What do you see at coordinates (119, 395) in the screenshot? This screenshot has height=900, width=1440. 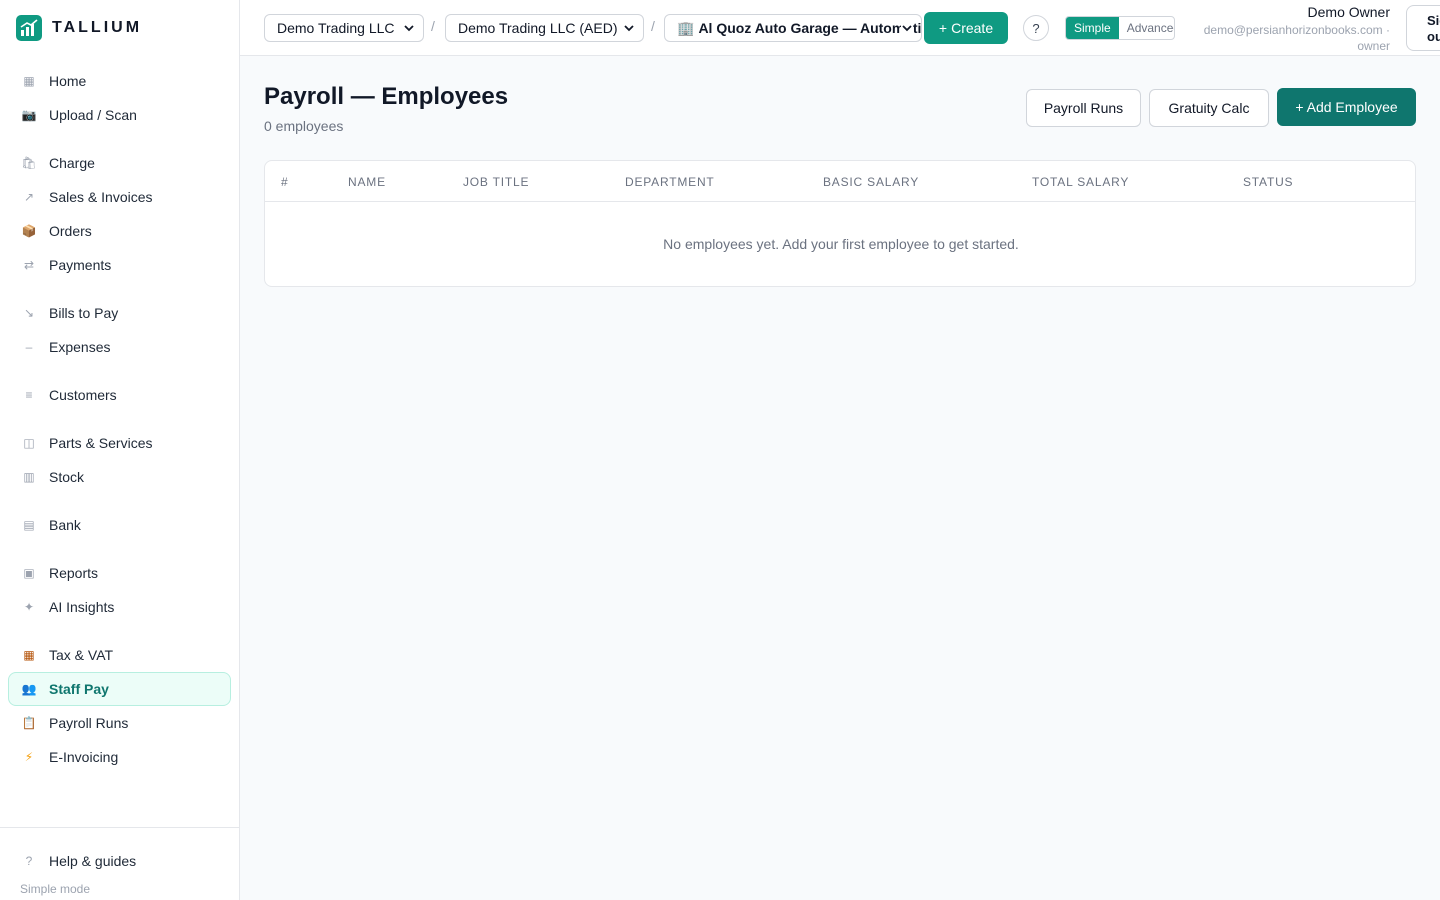 I see `sidebar-item-customers: ≡ Customers` at bounding box center [119, 395].